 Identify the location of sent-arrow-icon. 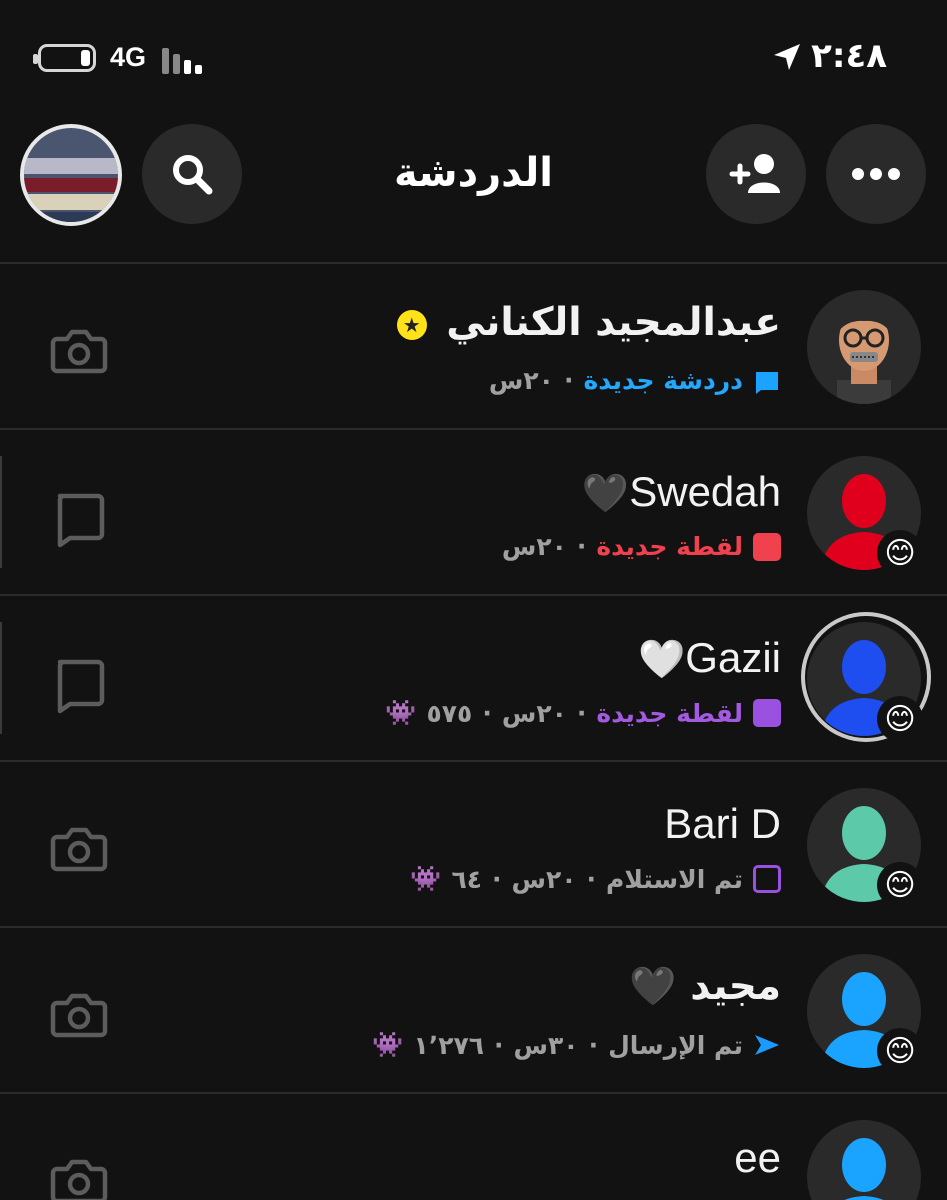
(767, 1045).